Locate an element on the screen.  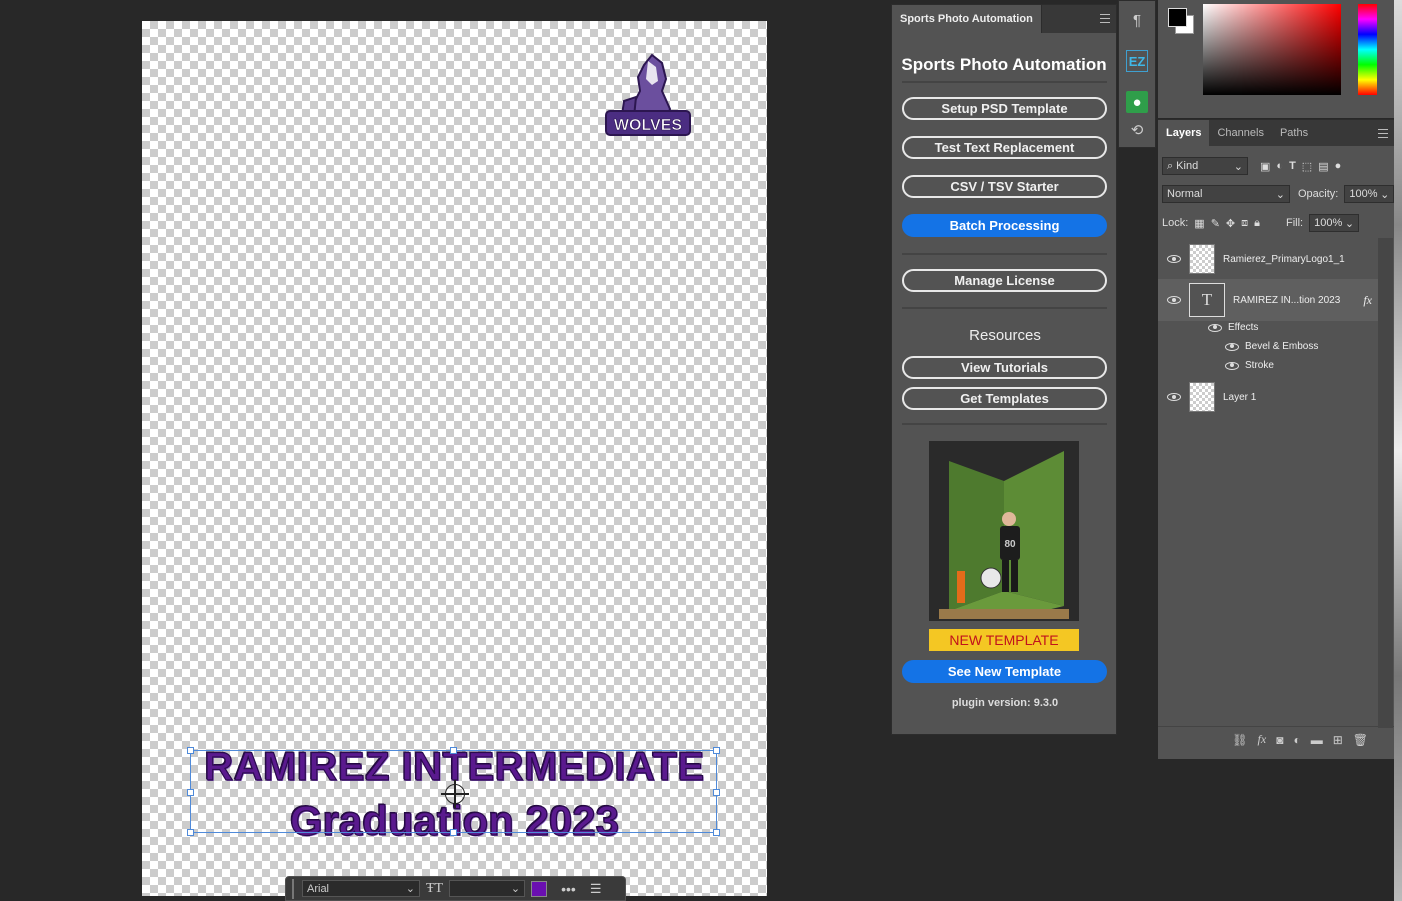
more-options-icon: ••• is located at coordinates (568, 889).